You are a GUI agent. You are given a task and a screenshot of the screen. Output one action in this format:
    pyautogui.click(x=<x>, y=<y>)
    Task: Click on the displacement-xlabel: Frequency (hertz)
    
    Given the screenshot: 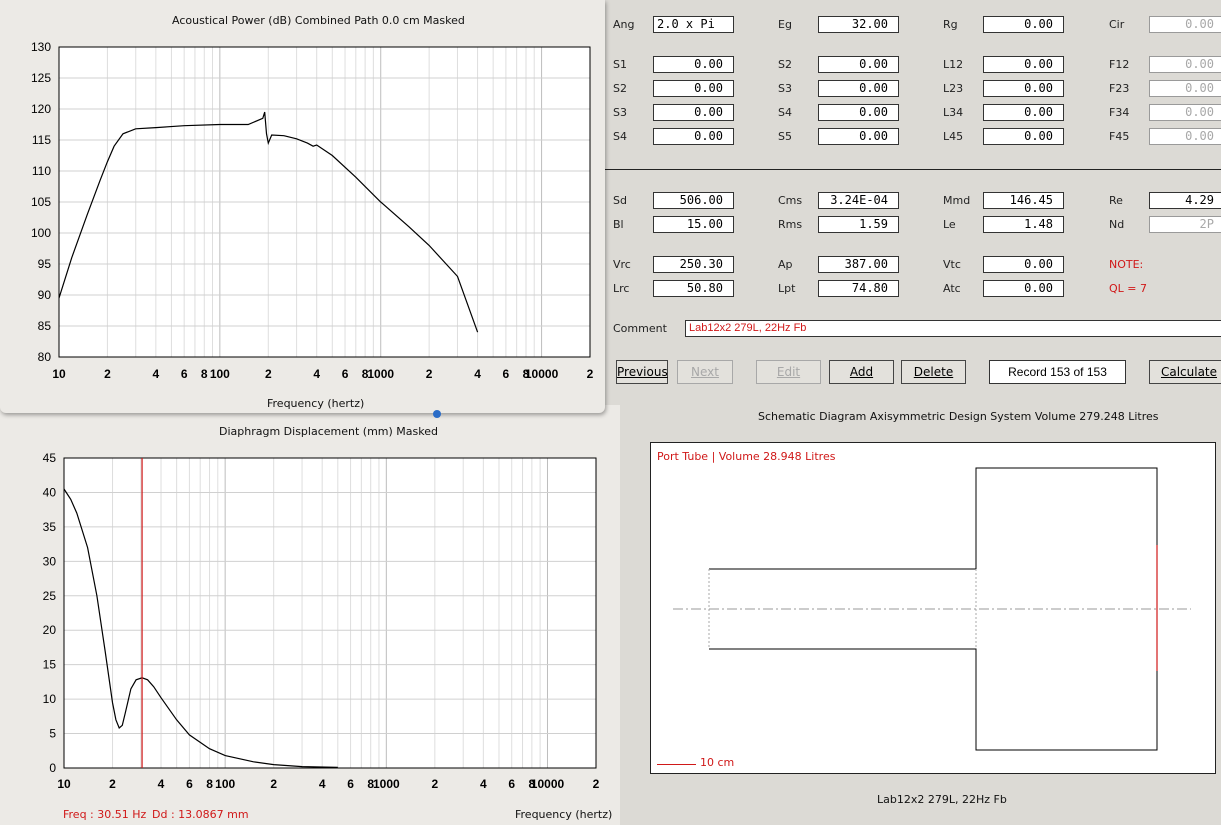 What is the action you would take?
    pyautogui.click(x=564, y=814)
    